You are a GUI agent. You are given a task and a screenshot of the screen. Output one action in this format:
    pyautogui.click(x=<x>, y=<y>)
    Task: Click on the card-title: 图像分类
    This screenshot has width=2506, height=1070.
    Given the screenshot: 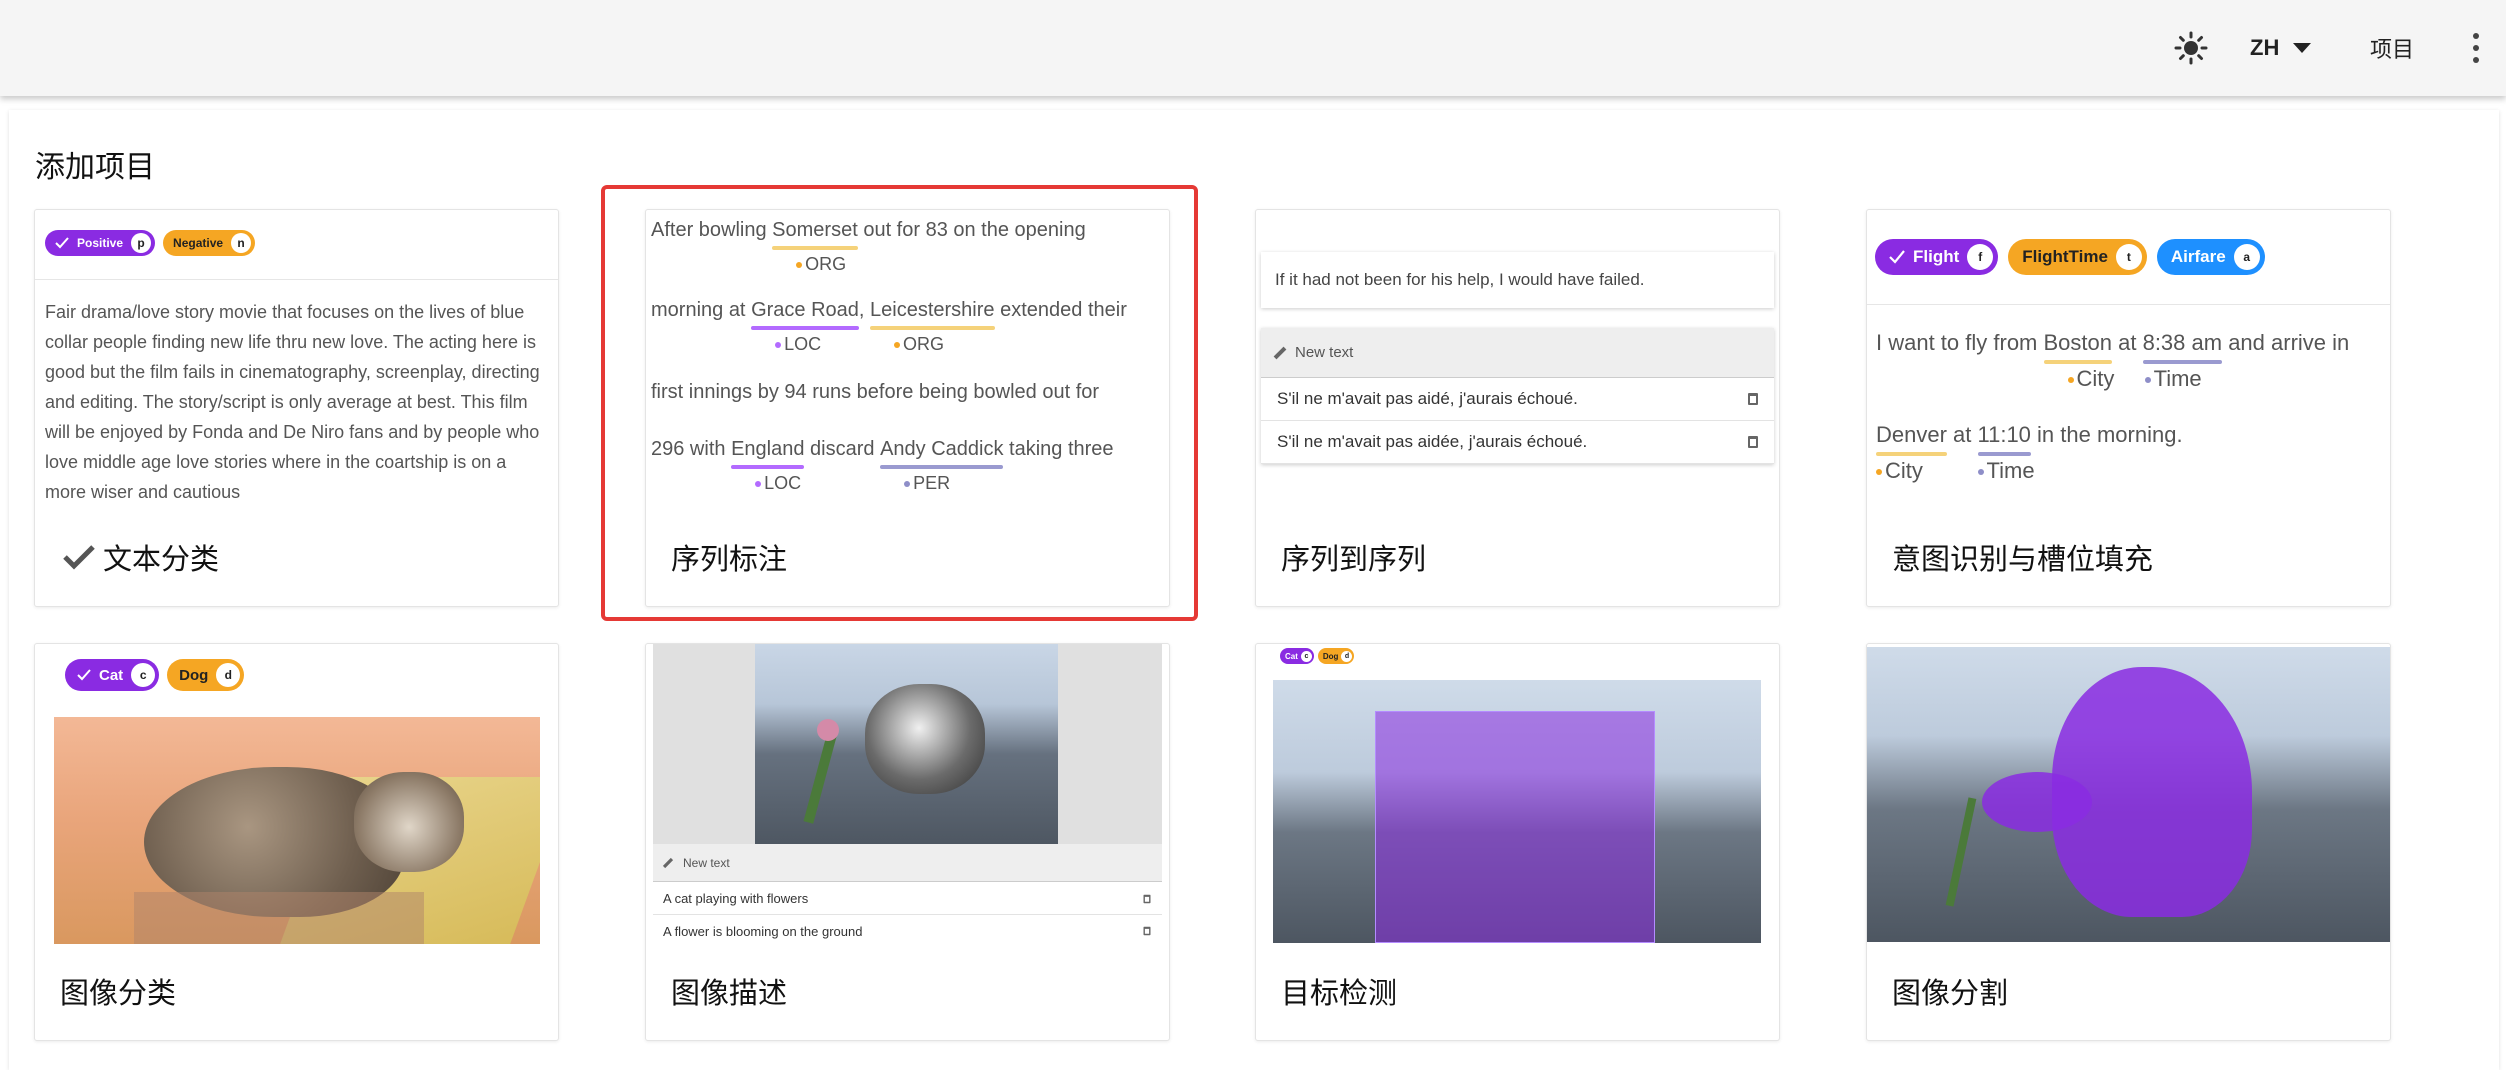 What is the action you would take?
    pyautogui.click(x=118, y=994)
    